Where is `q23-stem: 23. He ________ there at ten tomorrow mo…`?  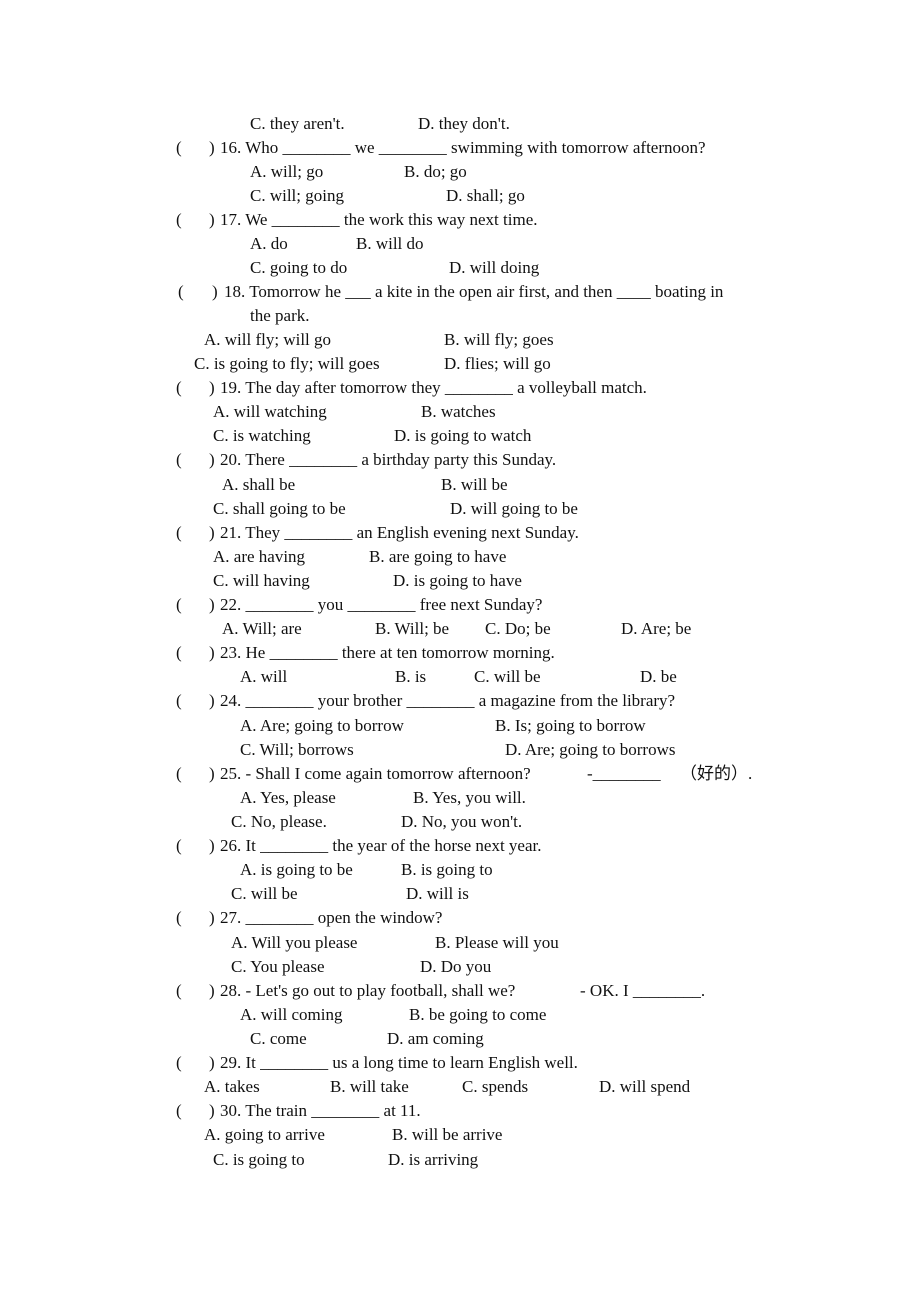 q23-stem: 23. He ________ there at ten tomorrow mo… is located at coordinates (387, 652).